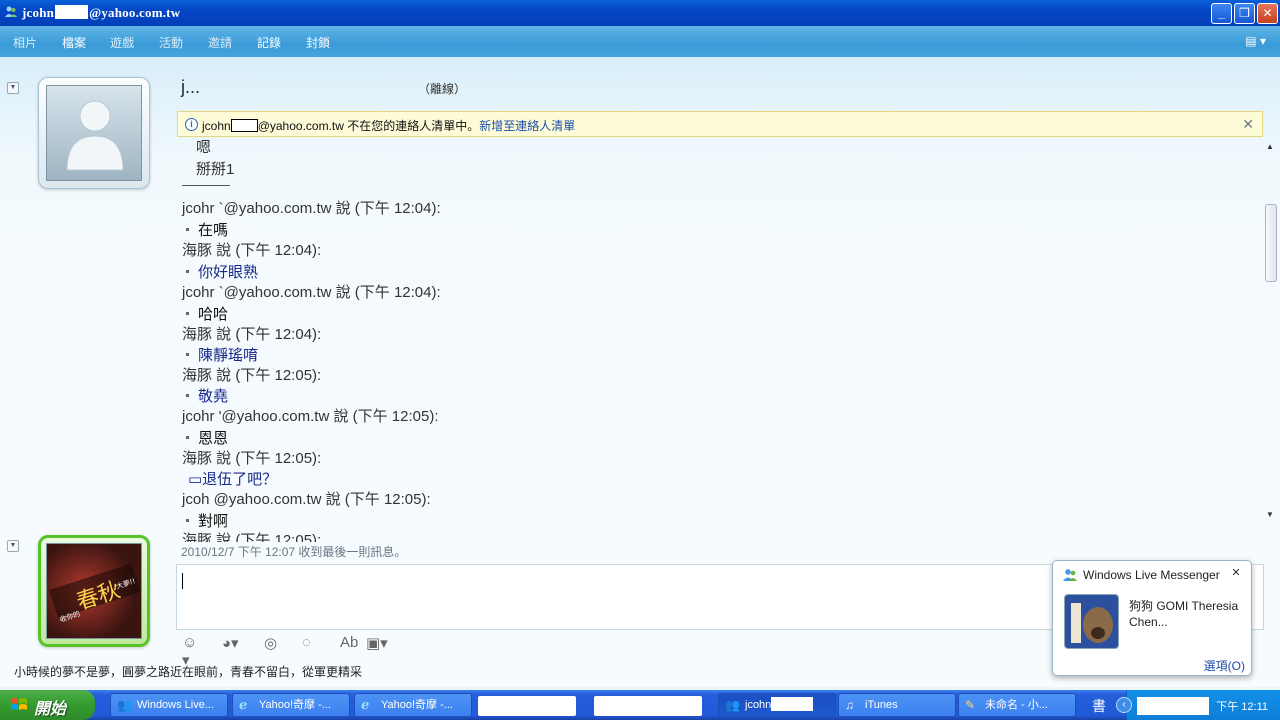  What do you see at coordinates (233, 479) in the screenshot?
I see `message-text: ▭退伍了吧？` at bounding box center [233, 479].